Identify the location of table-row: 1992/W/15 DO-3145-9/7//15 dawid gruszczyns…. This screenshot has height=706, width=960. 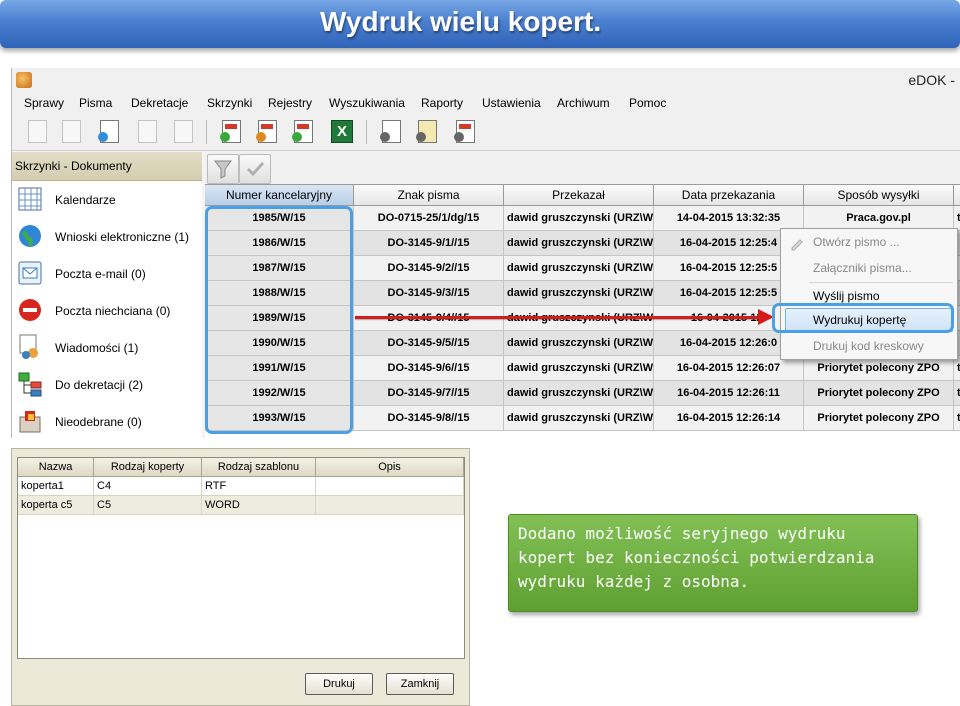
(582, 393).